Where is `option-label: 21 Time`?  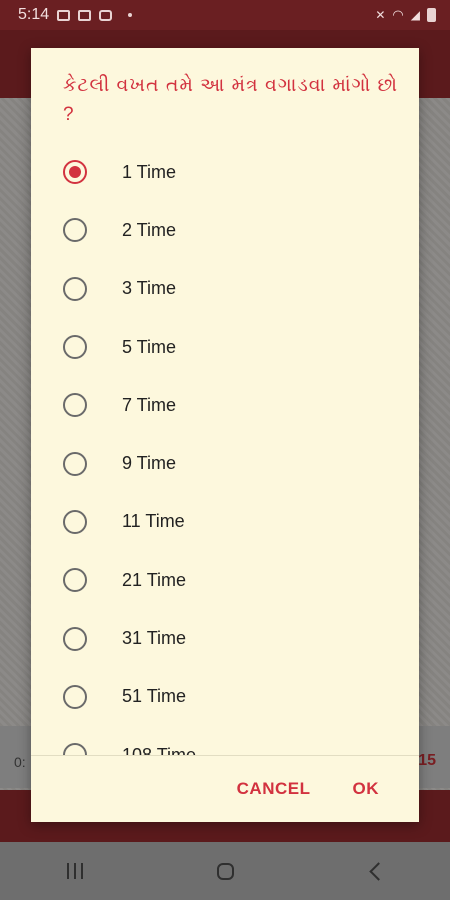
option-label: 21 Time is located at coordinates (154, 579).